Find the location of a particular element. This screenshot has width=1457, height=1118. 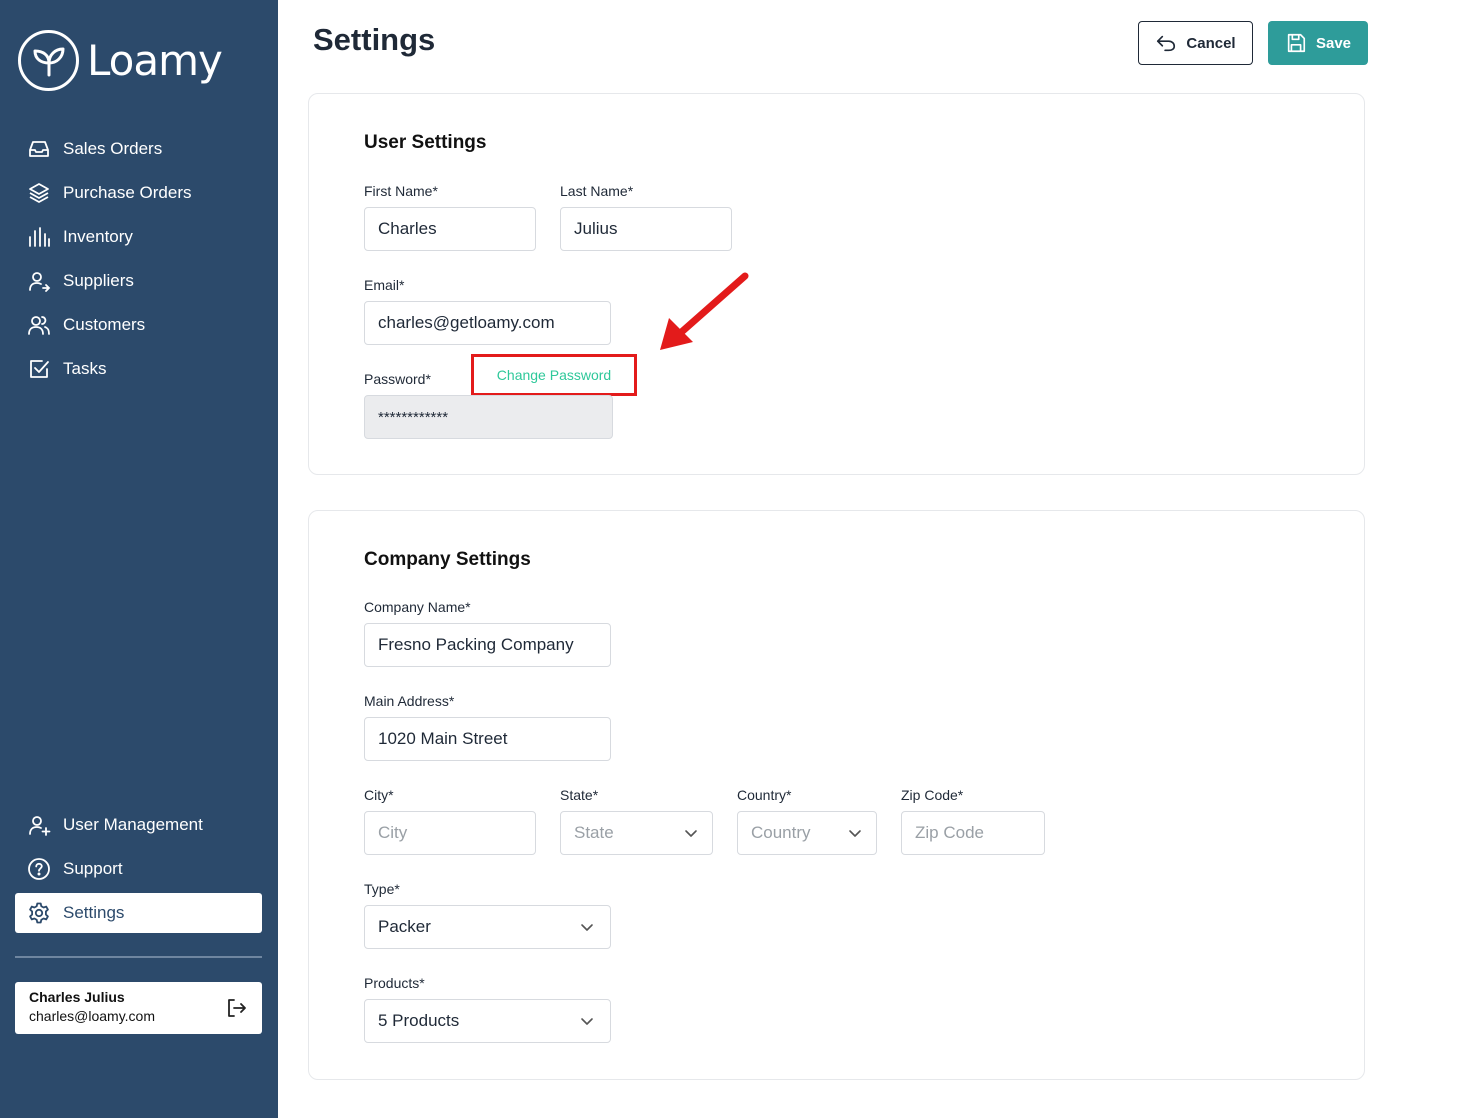

sidebar-item-support: Support is located at coordinates (138, 869).